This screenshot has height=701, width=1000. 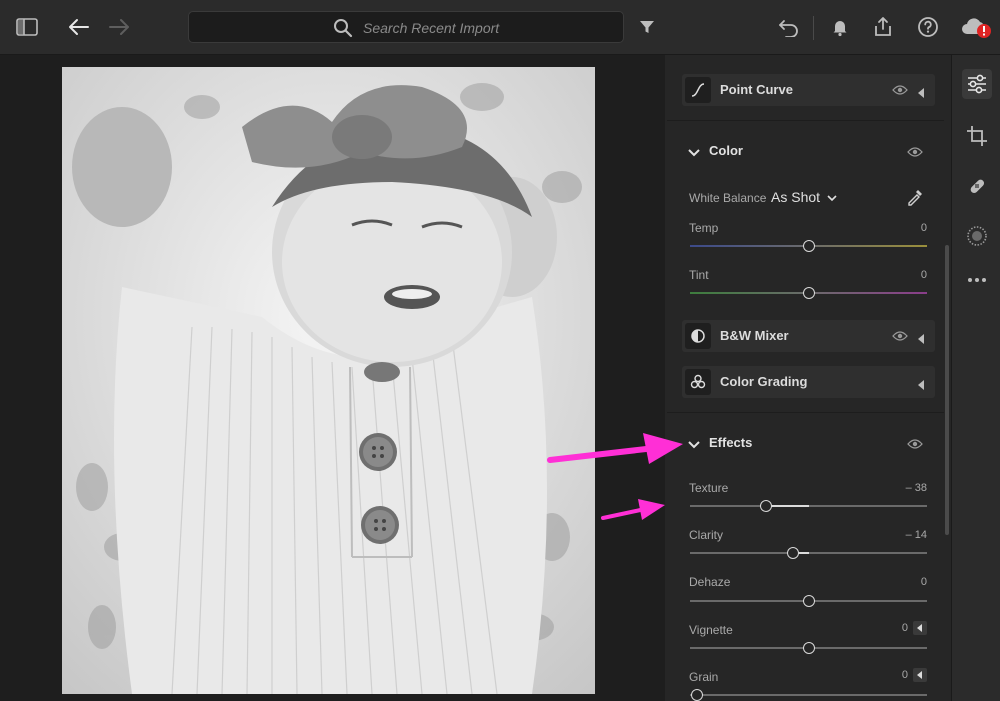 What do you see at coordinates (711, 630) in the screenshot?
I see `vignette-label: Vignette` at bounding box center [711, 630].